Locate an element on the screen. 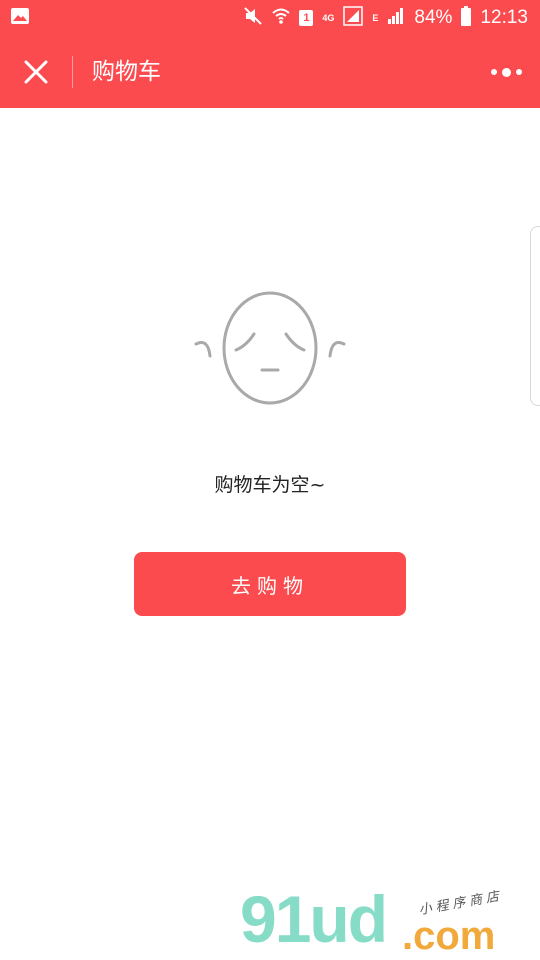  go-shopping-button: 去购物 is located at coordinates (270, 584).